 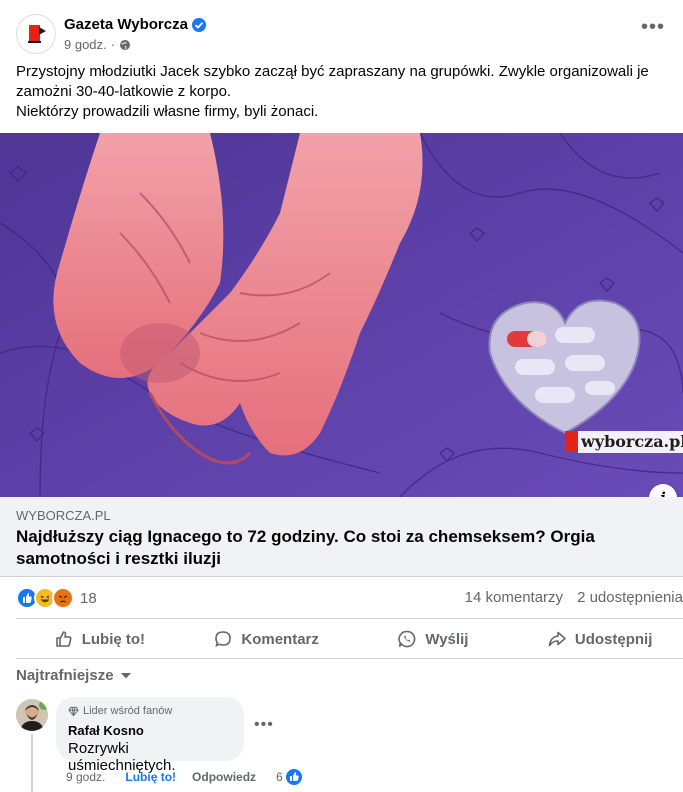 I want to click on page-avatar, so click(x=36, y=34).